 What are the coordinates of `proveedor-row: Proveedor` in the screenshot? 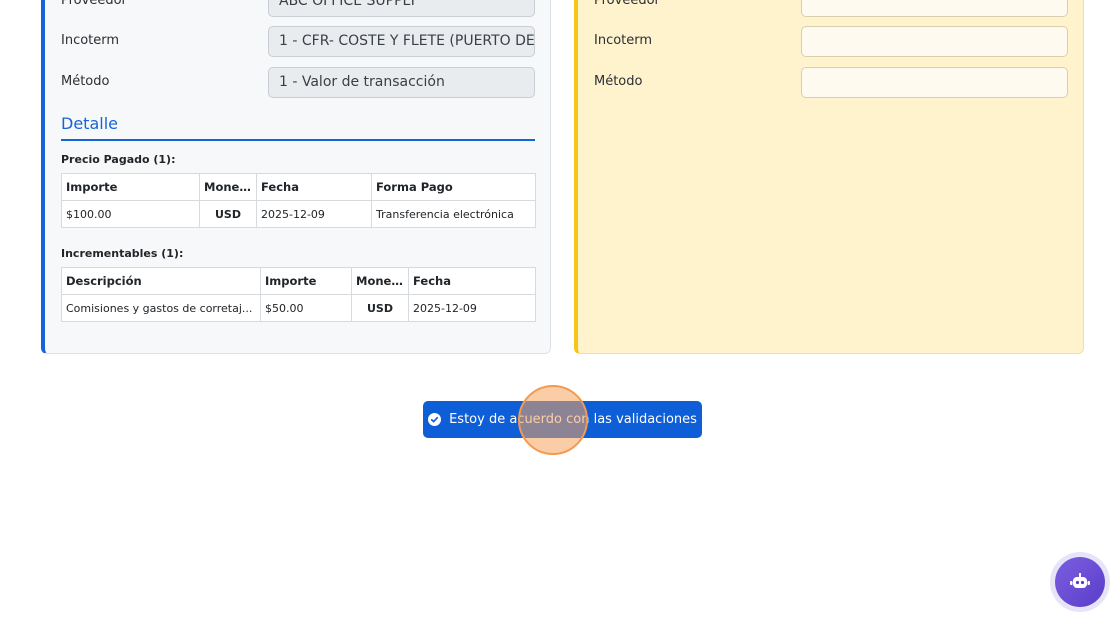 It's located at (831, 8).